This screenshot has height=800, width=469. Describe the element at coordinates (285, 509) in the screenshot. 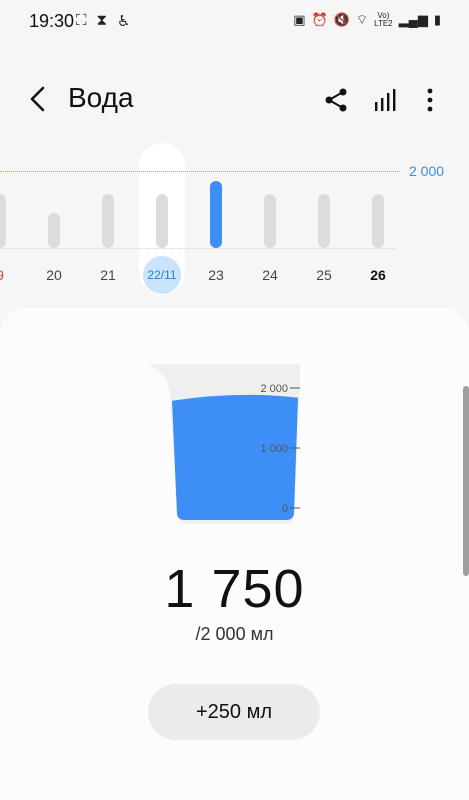

I see `glass-tick-label-2: 0` at that location.